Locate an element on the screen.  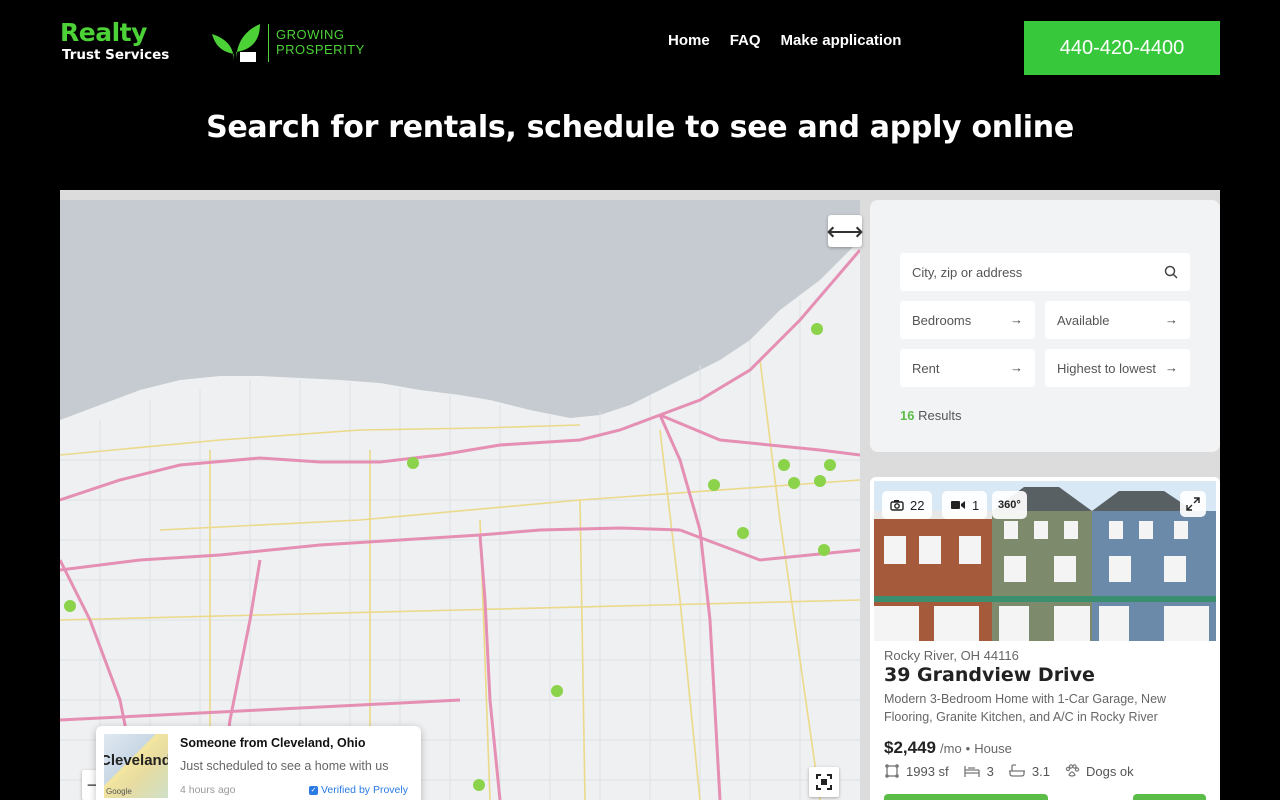
listing-address: 39 Grandview Drive is located at coordinates (989, 675).